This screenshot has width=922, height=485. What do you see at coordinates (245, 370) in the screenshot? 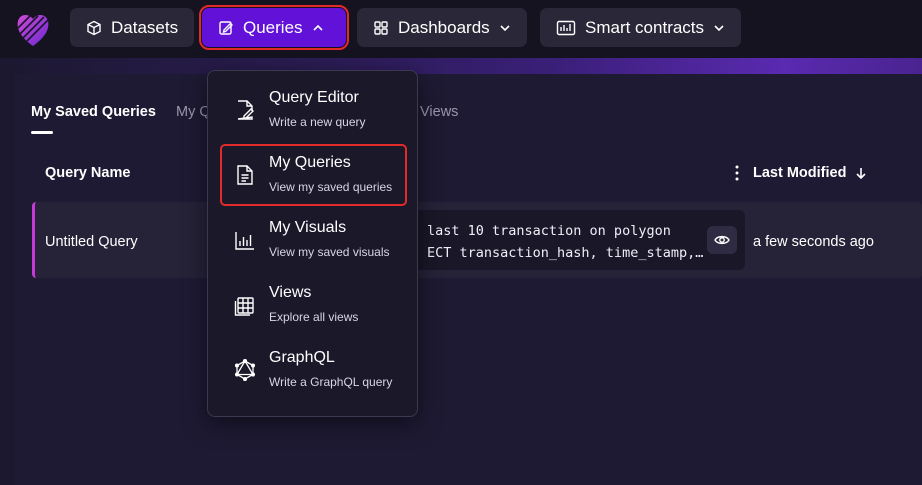
I see `graphql-icon` at bounding box center [245, 370].